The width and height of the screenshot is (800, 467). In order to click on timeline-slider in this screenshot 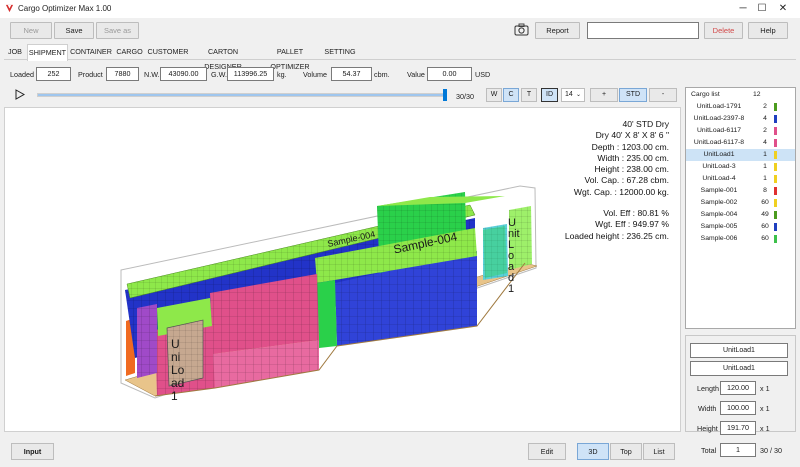, I will do `click(241, 95)`.